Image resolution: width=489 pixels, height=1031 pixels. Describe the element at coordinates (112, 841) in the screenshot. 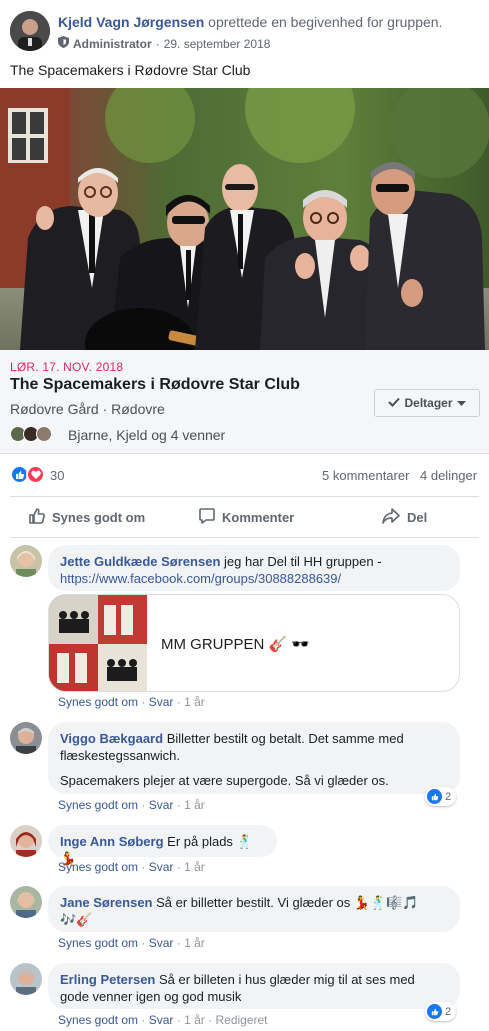

I see `commenter-name: Inge Ann Søberg` at that location.